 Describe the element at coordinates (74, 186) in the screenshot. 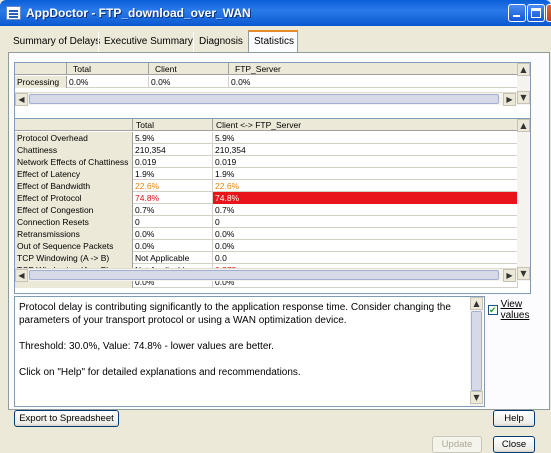

I see `row-label: Effect of Bandwidth` at that location.